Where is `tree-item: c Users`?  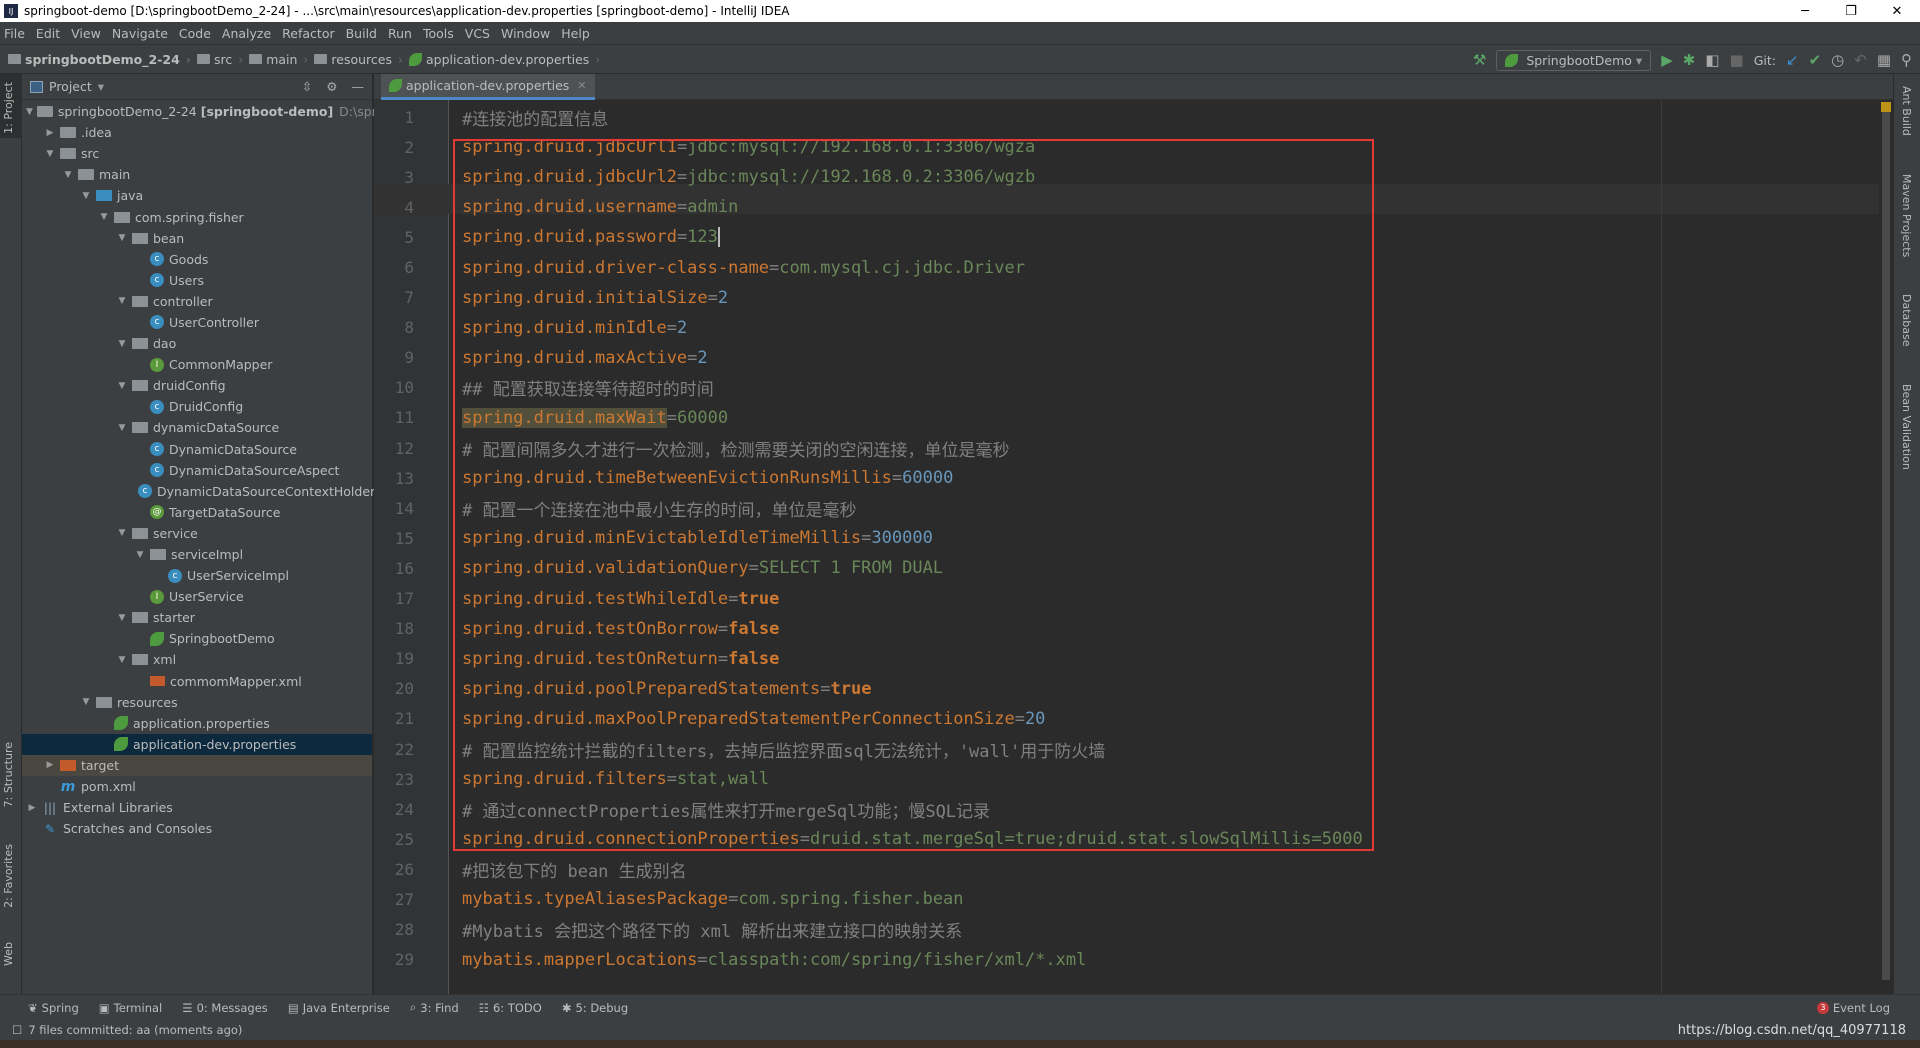
tree-item: c Users is located at coordinates (197, 280).